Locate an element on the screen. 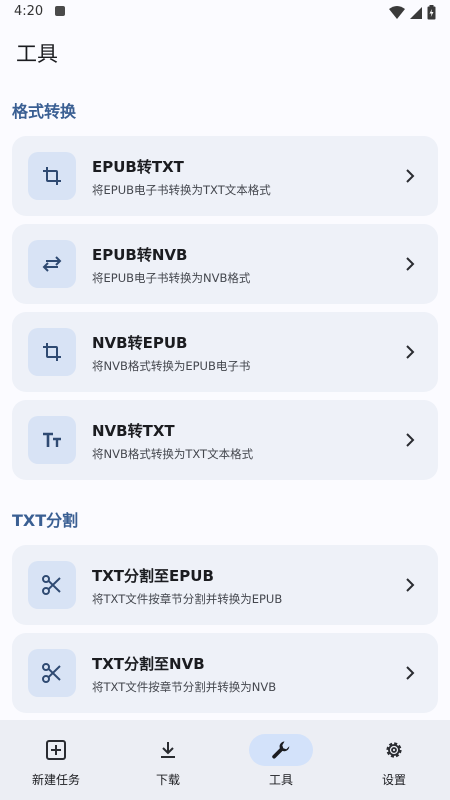  wifi-icon is located at coordinates (397, 12).